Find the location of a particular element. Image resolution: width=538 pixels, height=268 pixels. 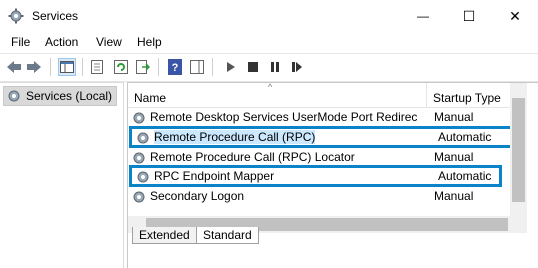

pause-service-icon is located at coordinates (275, 67).